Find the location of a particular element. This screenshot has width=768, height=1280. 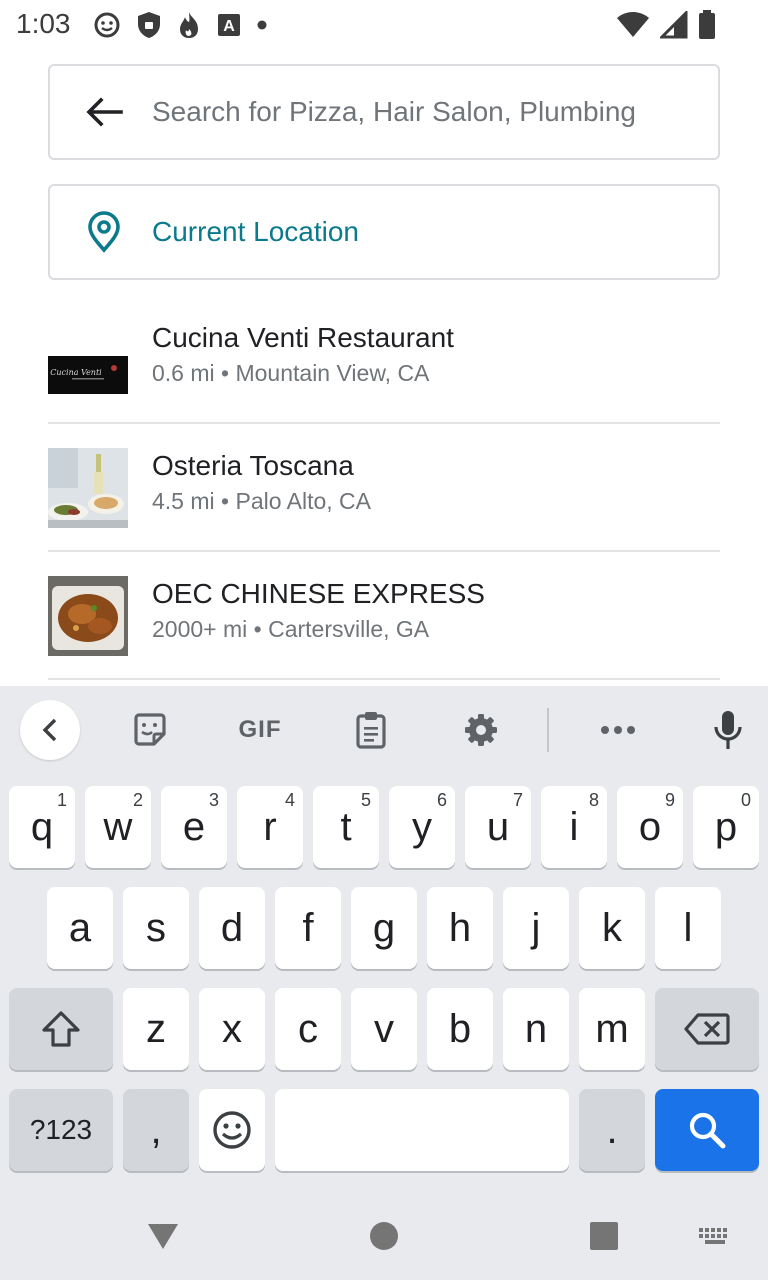

key-label: o is located at coordinates (650, 827).